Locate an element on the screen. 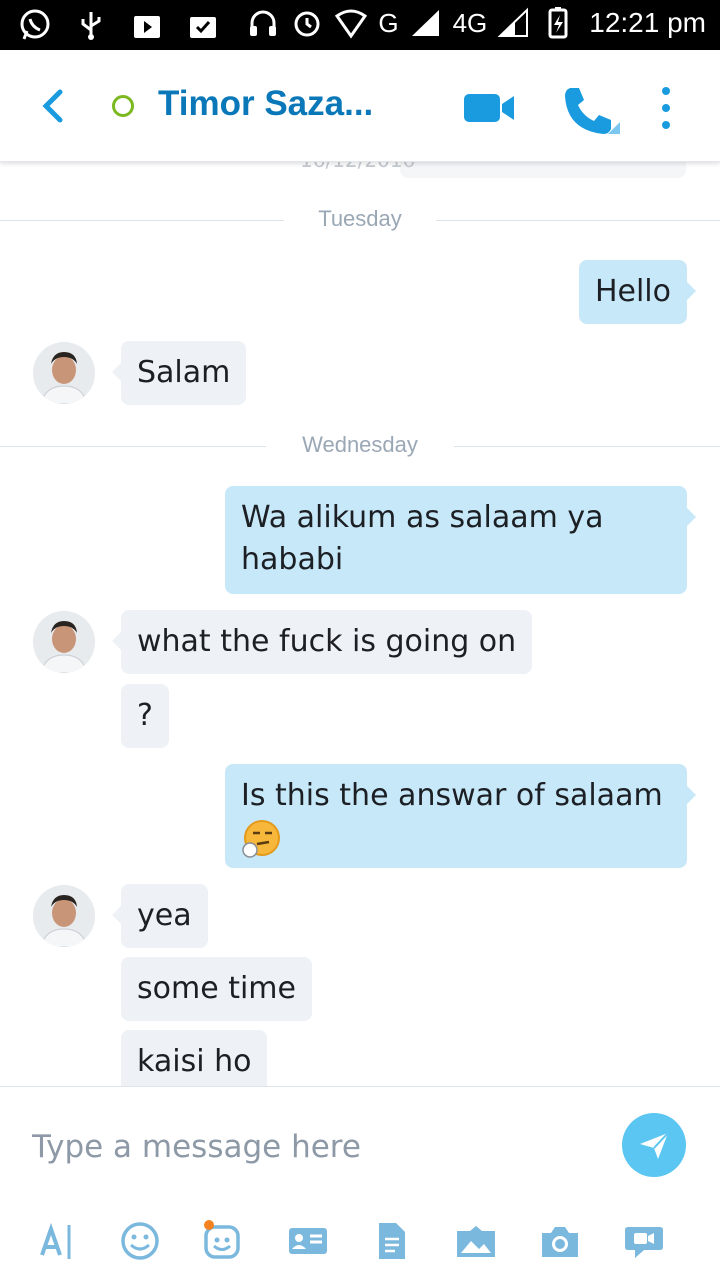  outgoing-message: Wa alikum as salaam ya hababi is located at coordinates (460, 540).